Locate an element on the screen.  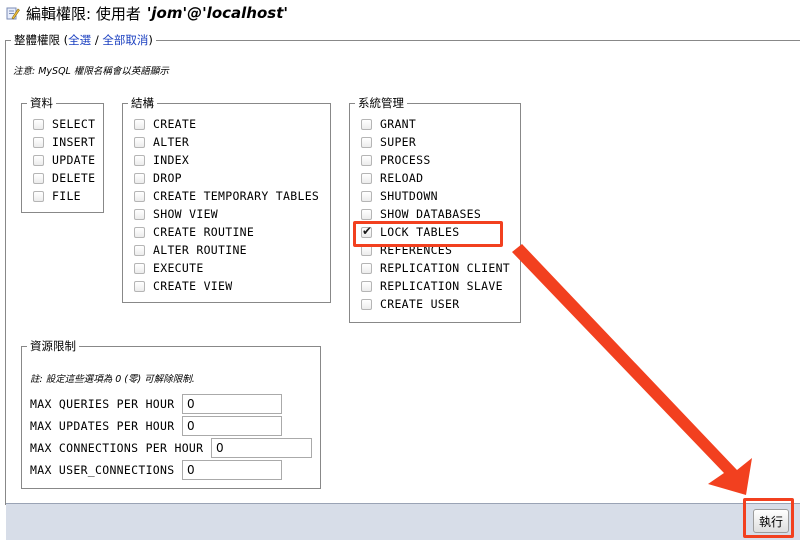
grant-checkbox is located at coordinates (366, 124).